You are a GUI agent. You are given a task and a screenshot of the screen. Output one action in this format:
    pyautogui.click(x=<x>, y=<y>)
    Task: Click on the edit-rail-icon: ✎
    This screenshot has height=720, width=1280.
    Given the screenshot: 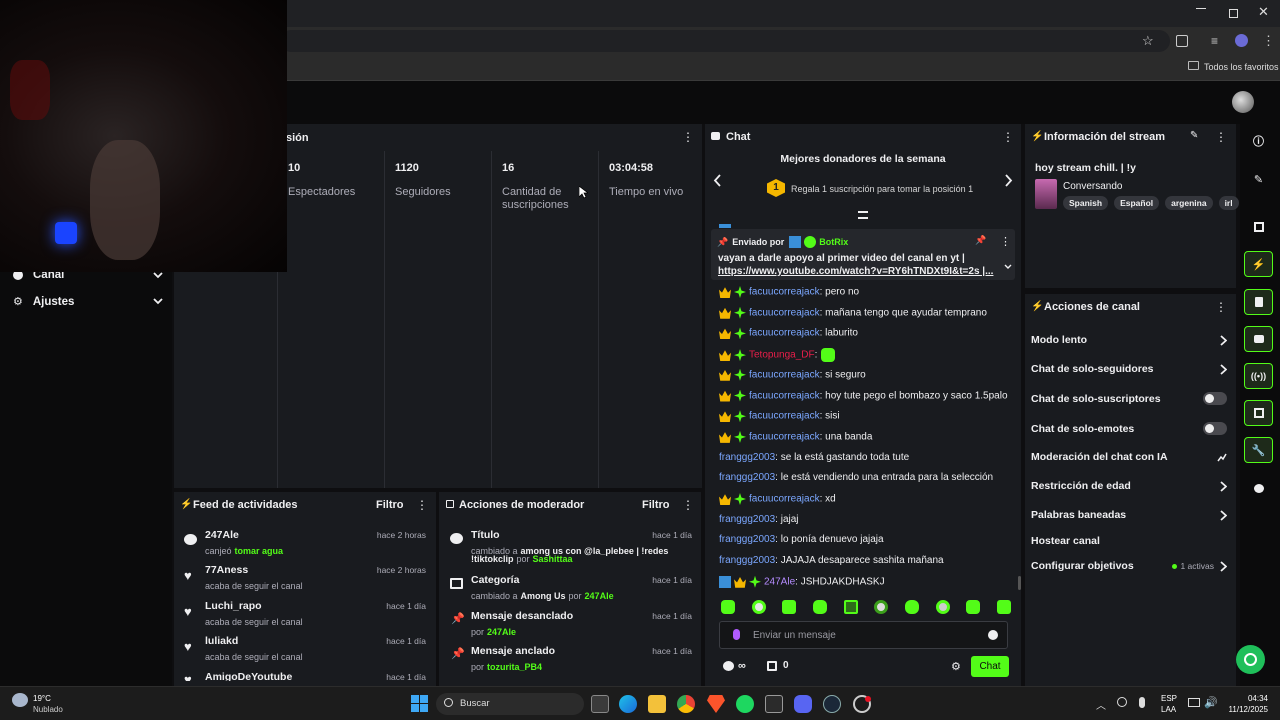 What is the action you would take?
    pyautogui.click(x=1258, y=179)
    